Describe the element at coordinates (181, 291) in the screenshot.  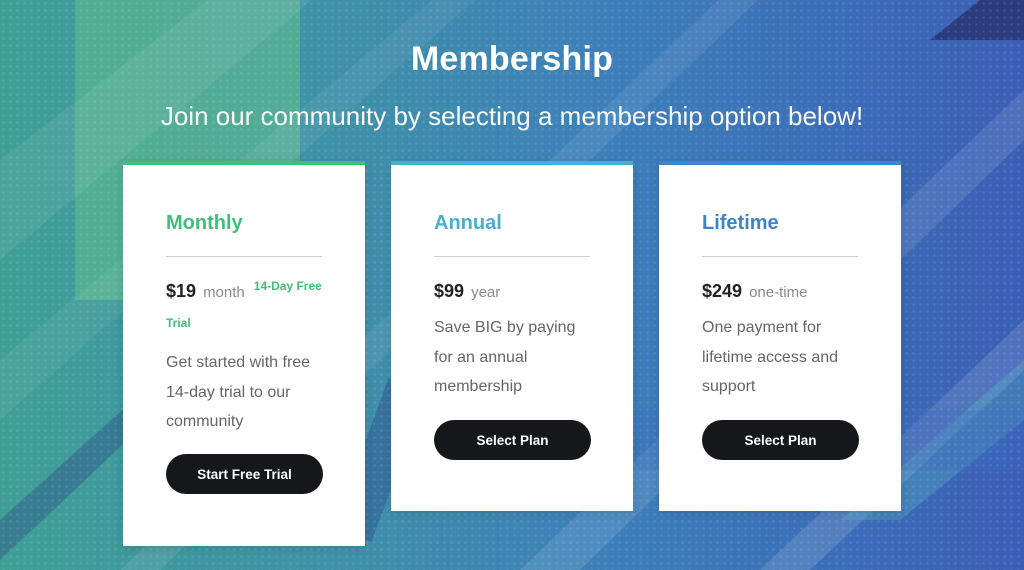
I see `price-amount: $19` at that location.